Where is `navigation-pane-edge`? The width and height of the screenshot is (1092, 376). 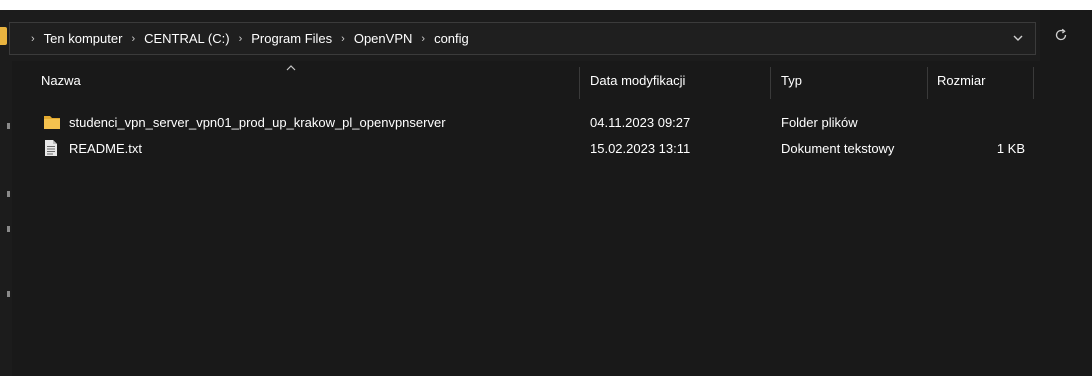
navigation-pane-edge is located at coordinates (6, 218).